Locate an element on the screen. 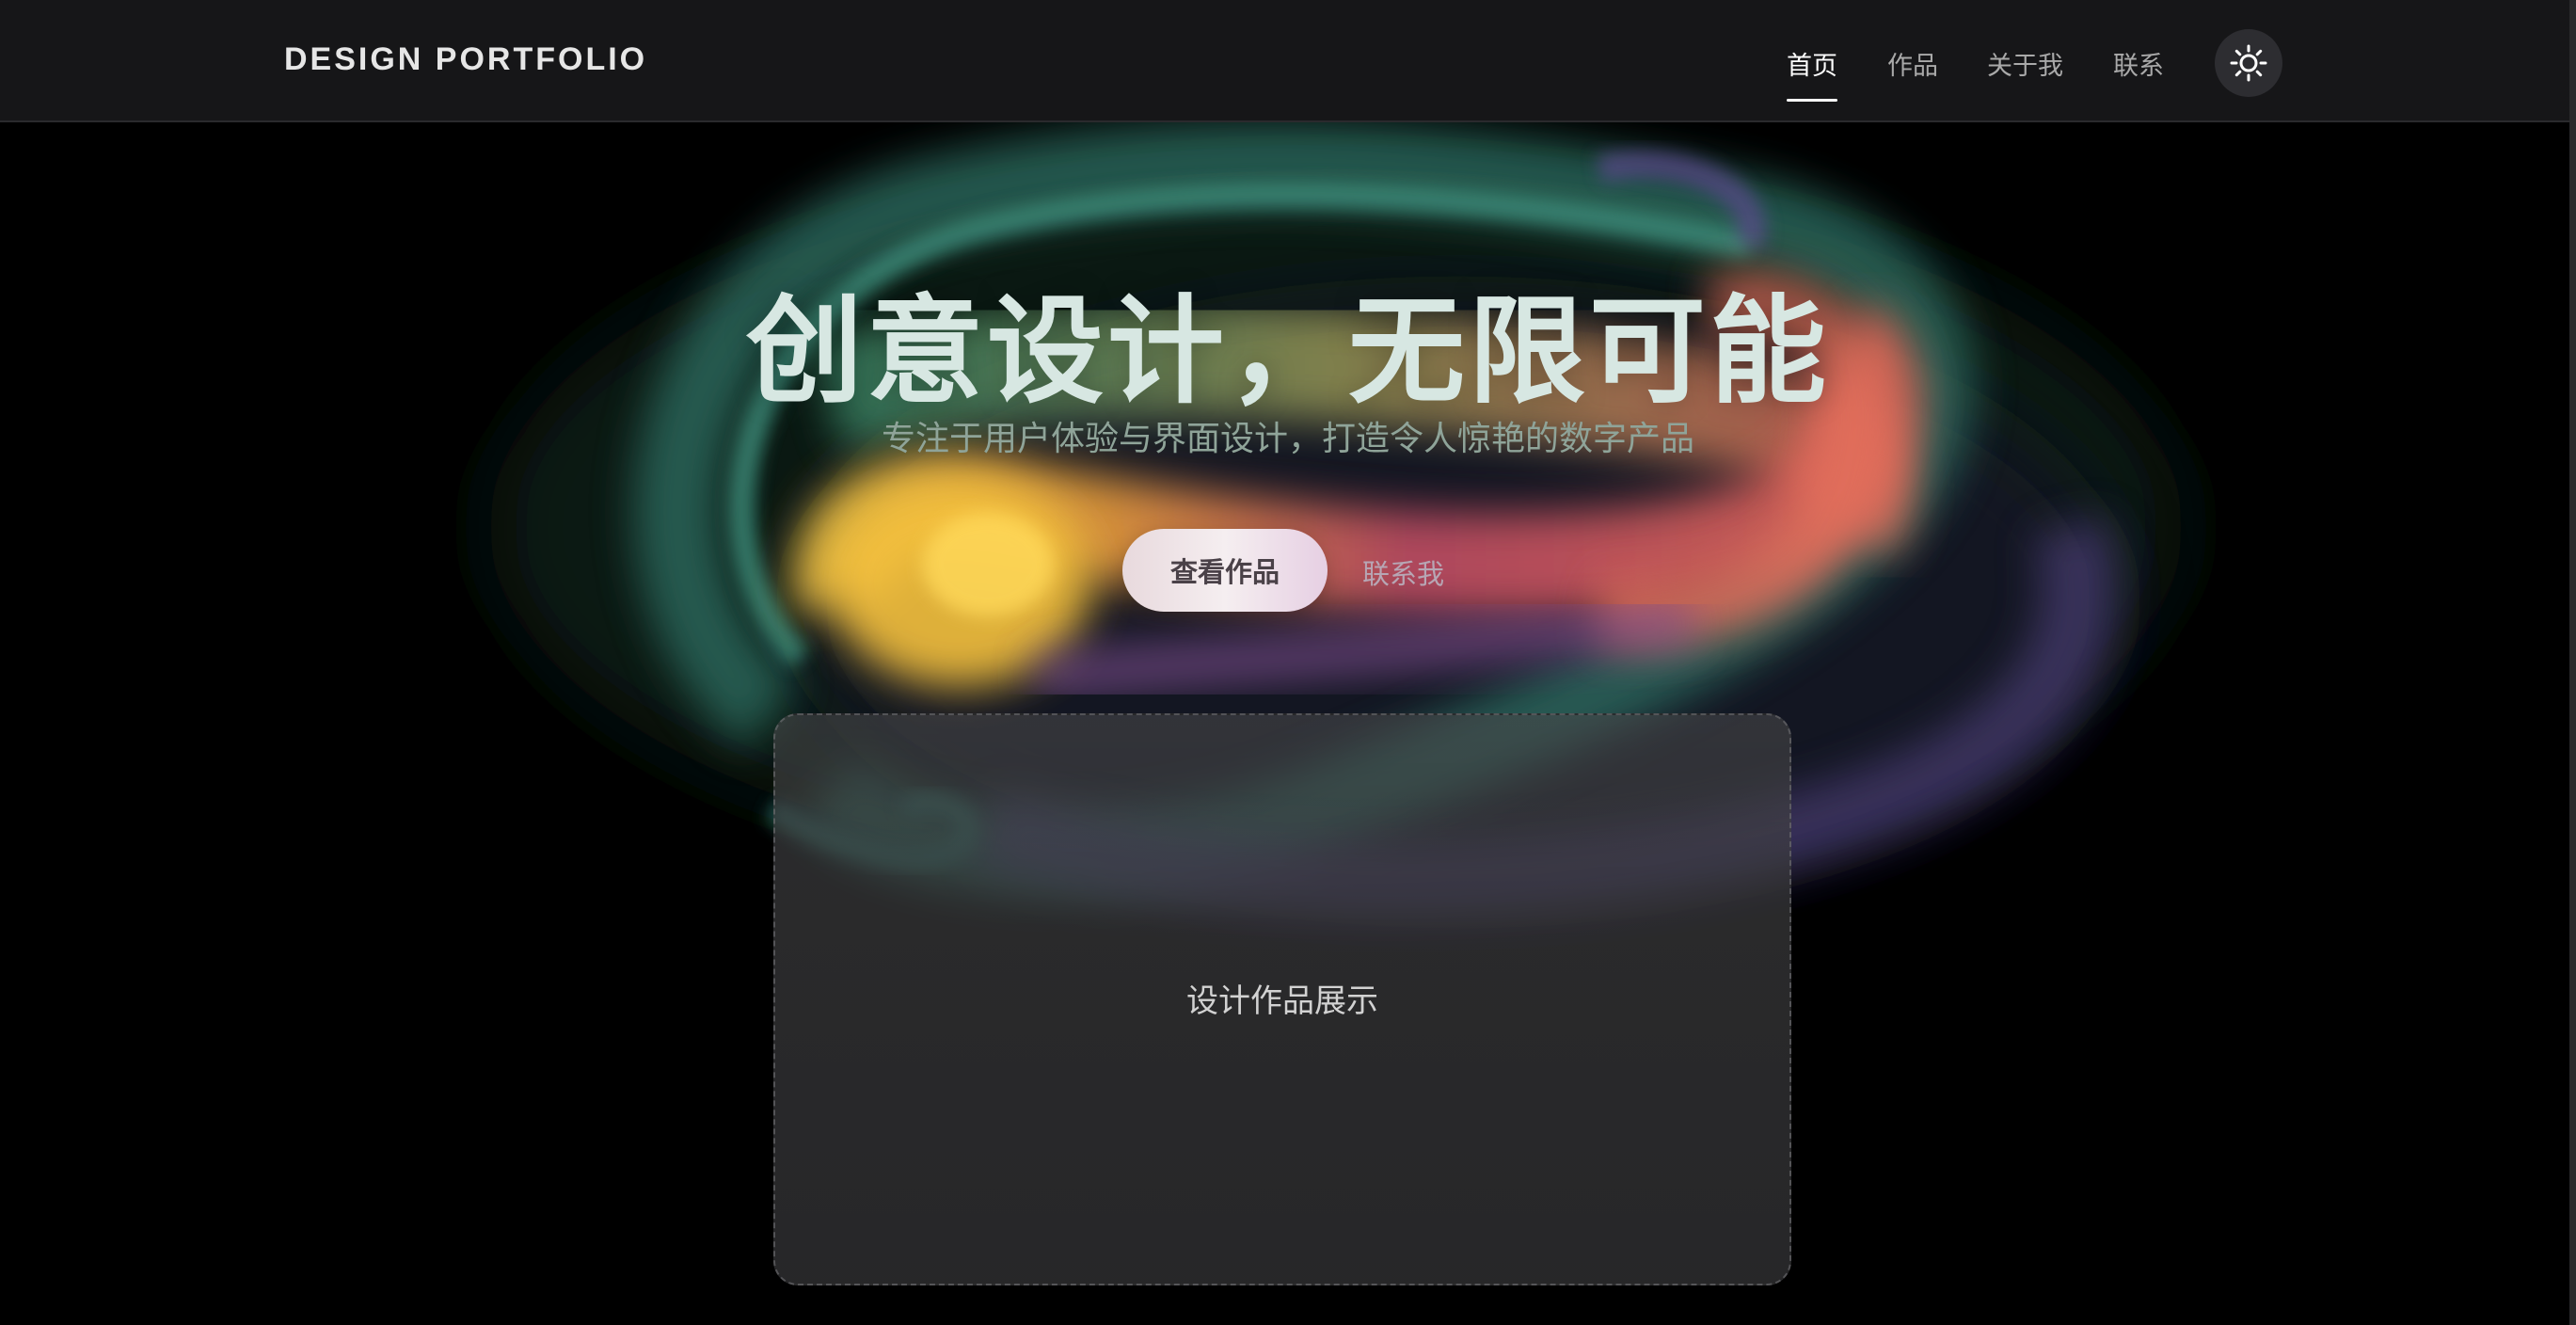  nav-item-works: 作品 is located at coordinates (1912, 63).